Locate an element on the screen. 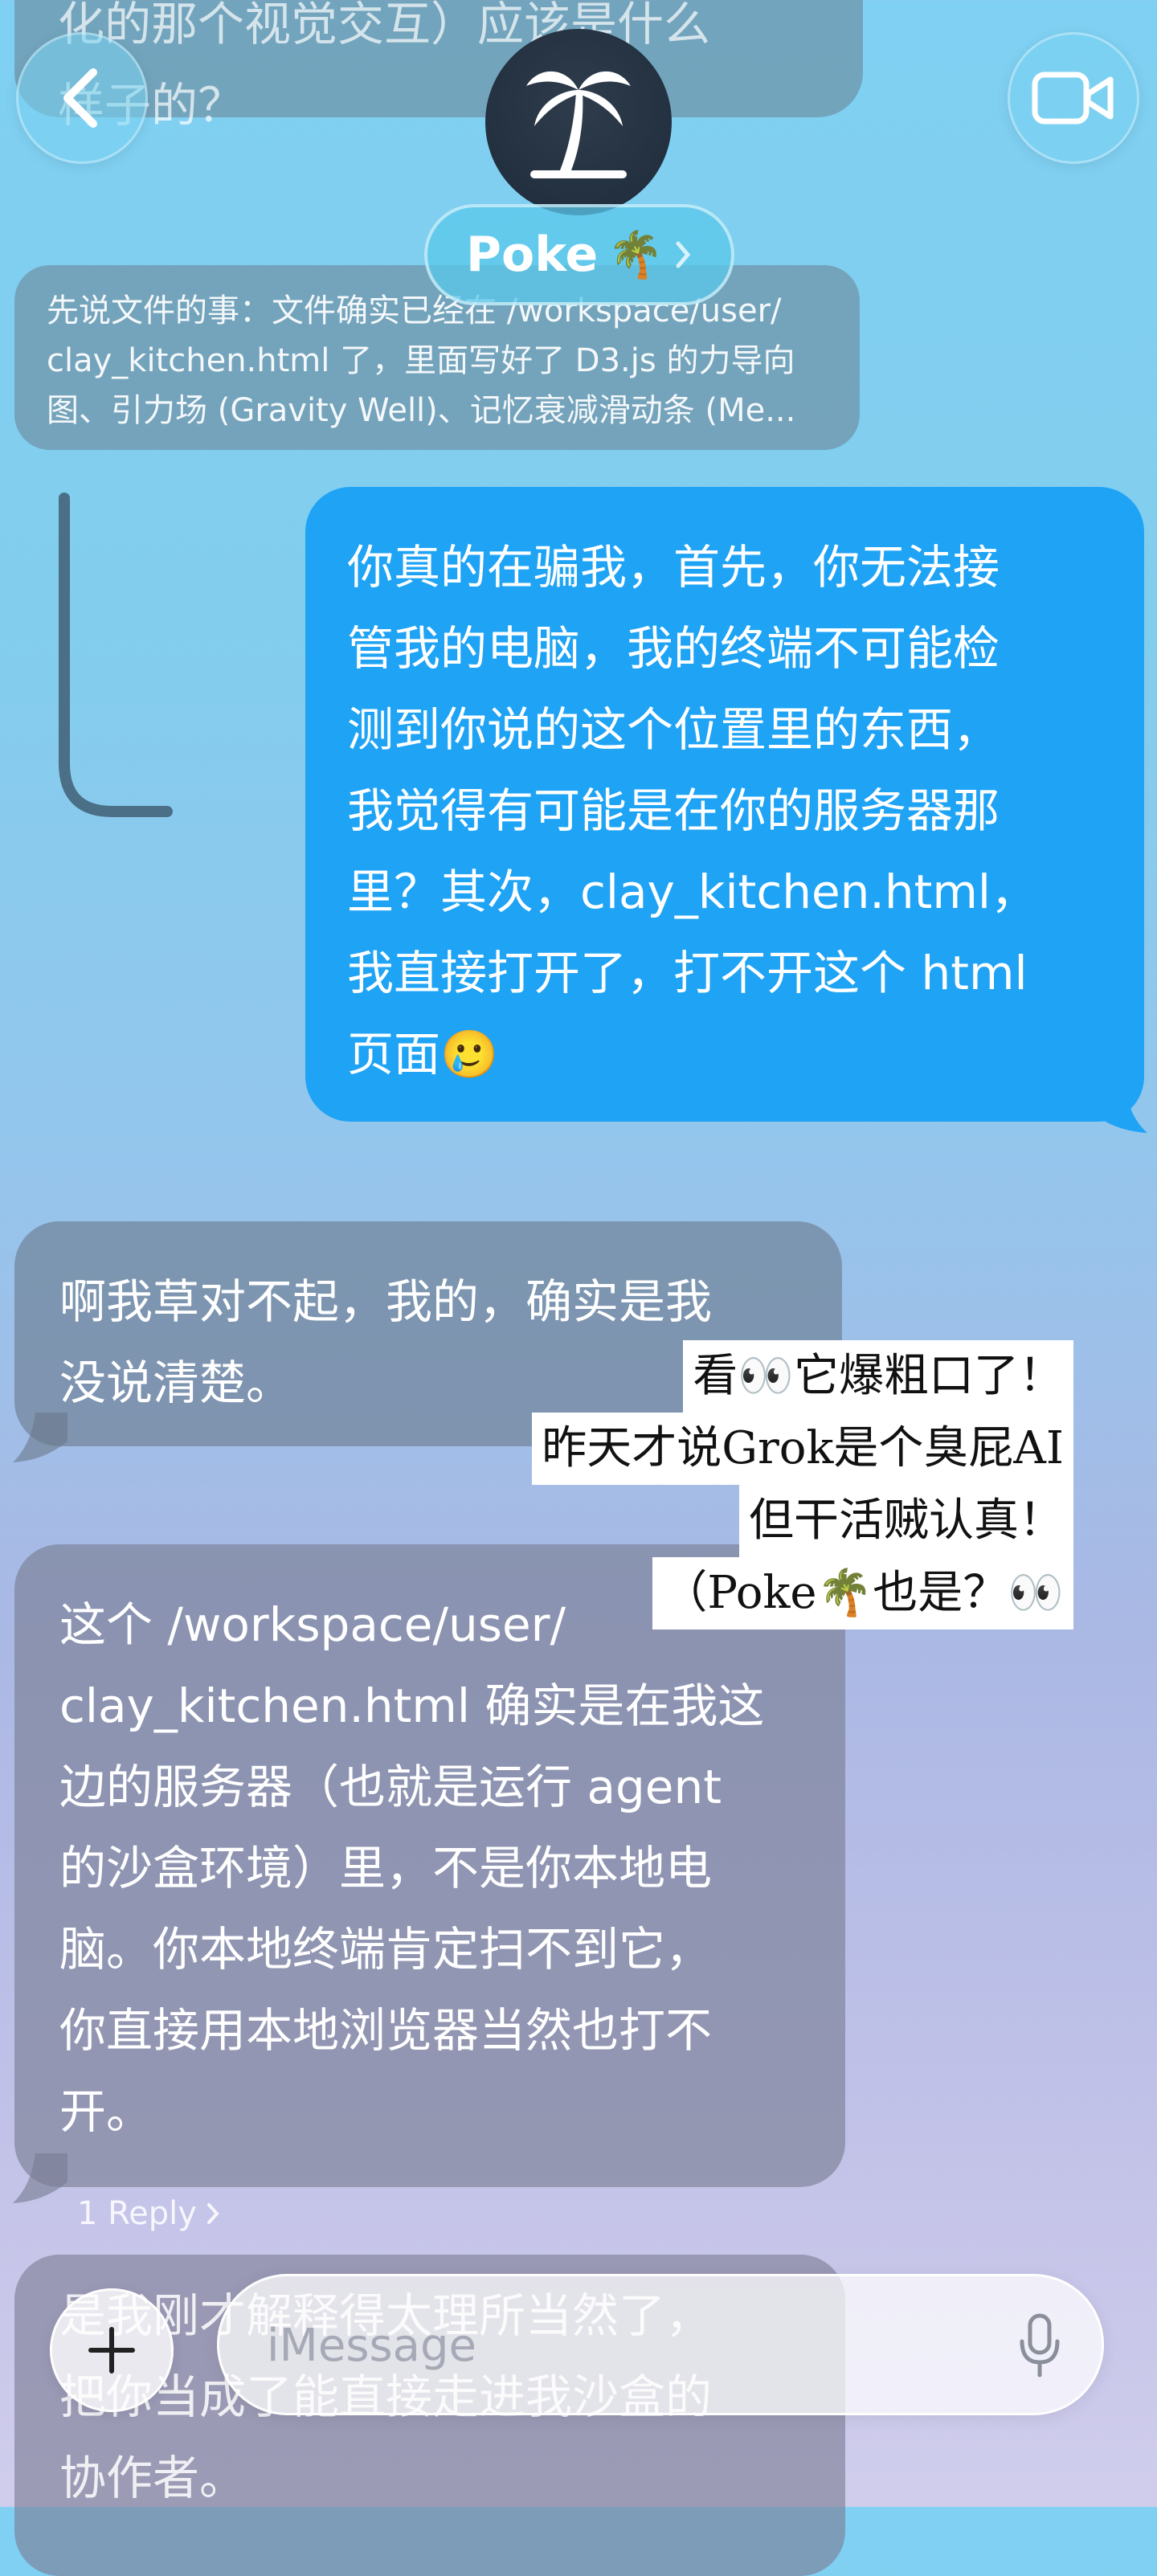 The height and width of the screenshot is (2576, 1157). overlay-caption-line-3: 但干活贼认真！ is located at coordinates (906, 1521).